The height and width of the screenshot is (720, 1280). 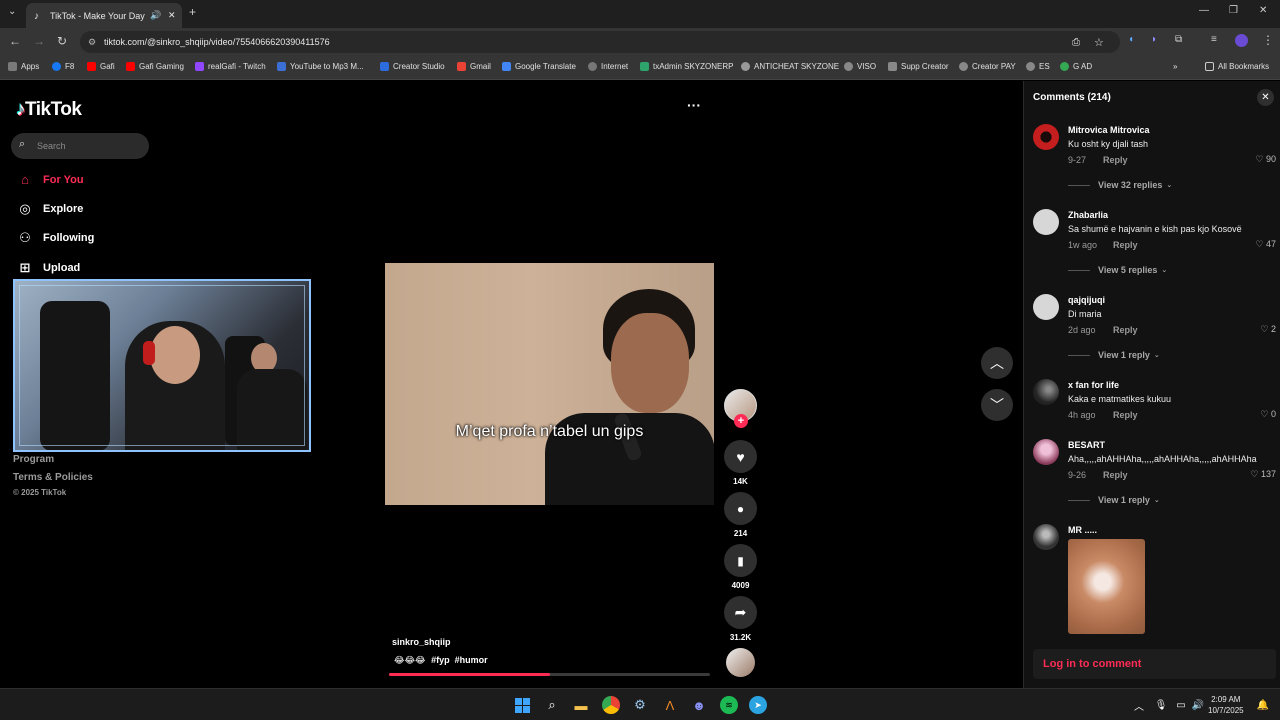 What do you see at coordinates (55, 238) in the screenshot?
I see `nav-following: ⚇ Following` at bounding box center [55, 238].